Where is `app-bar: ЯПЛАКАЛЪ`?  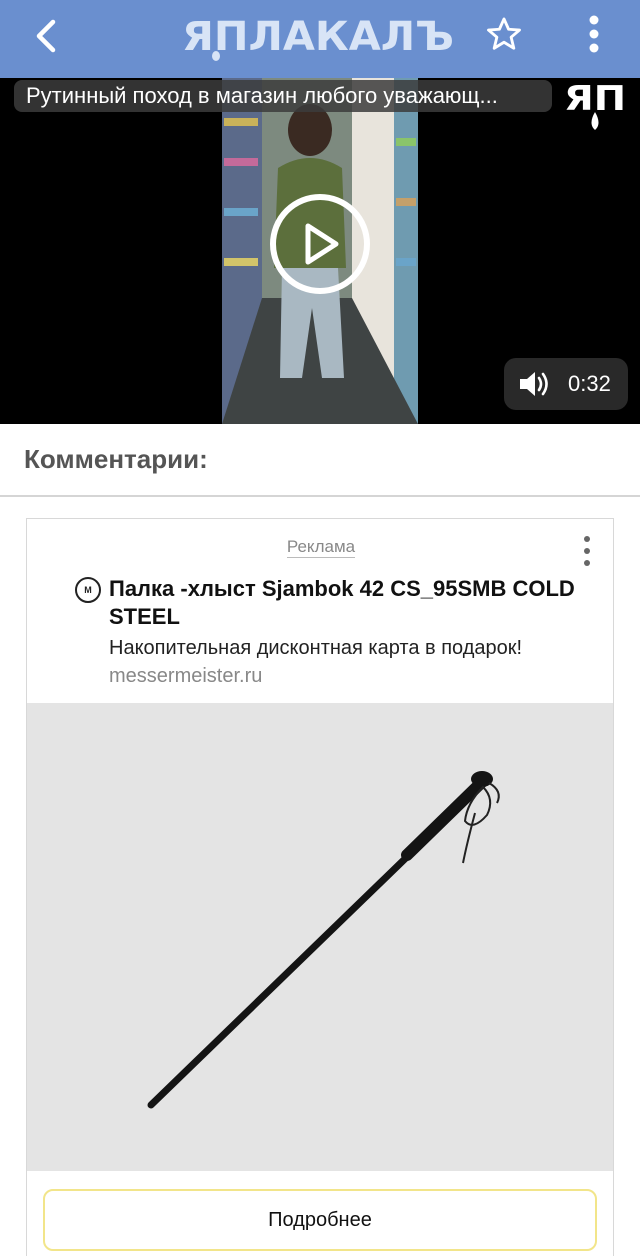 app-bar: ЯПЛАКАЛЪ is located at coordinates (320, 39).